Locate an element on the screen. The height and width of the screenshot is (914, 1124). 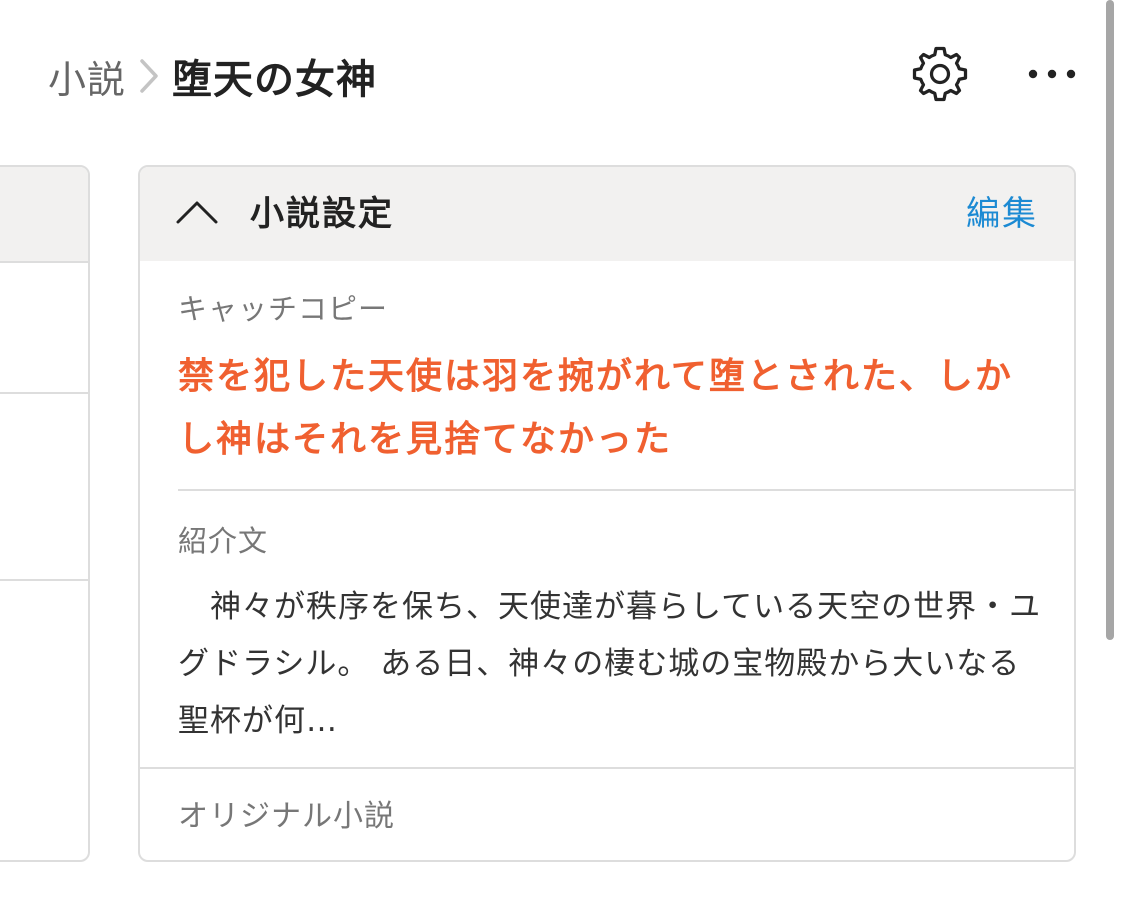
chevron-up-icon is located at coordinates (197, 214).